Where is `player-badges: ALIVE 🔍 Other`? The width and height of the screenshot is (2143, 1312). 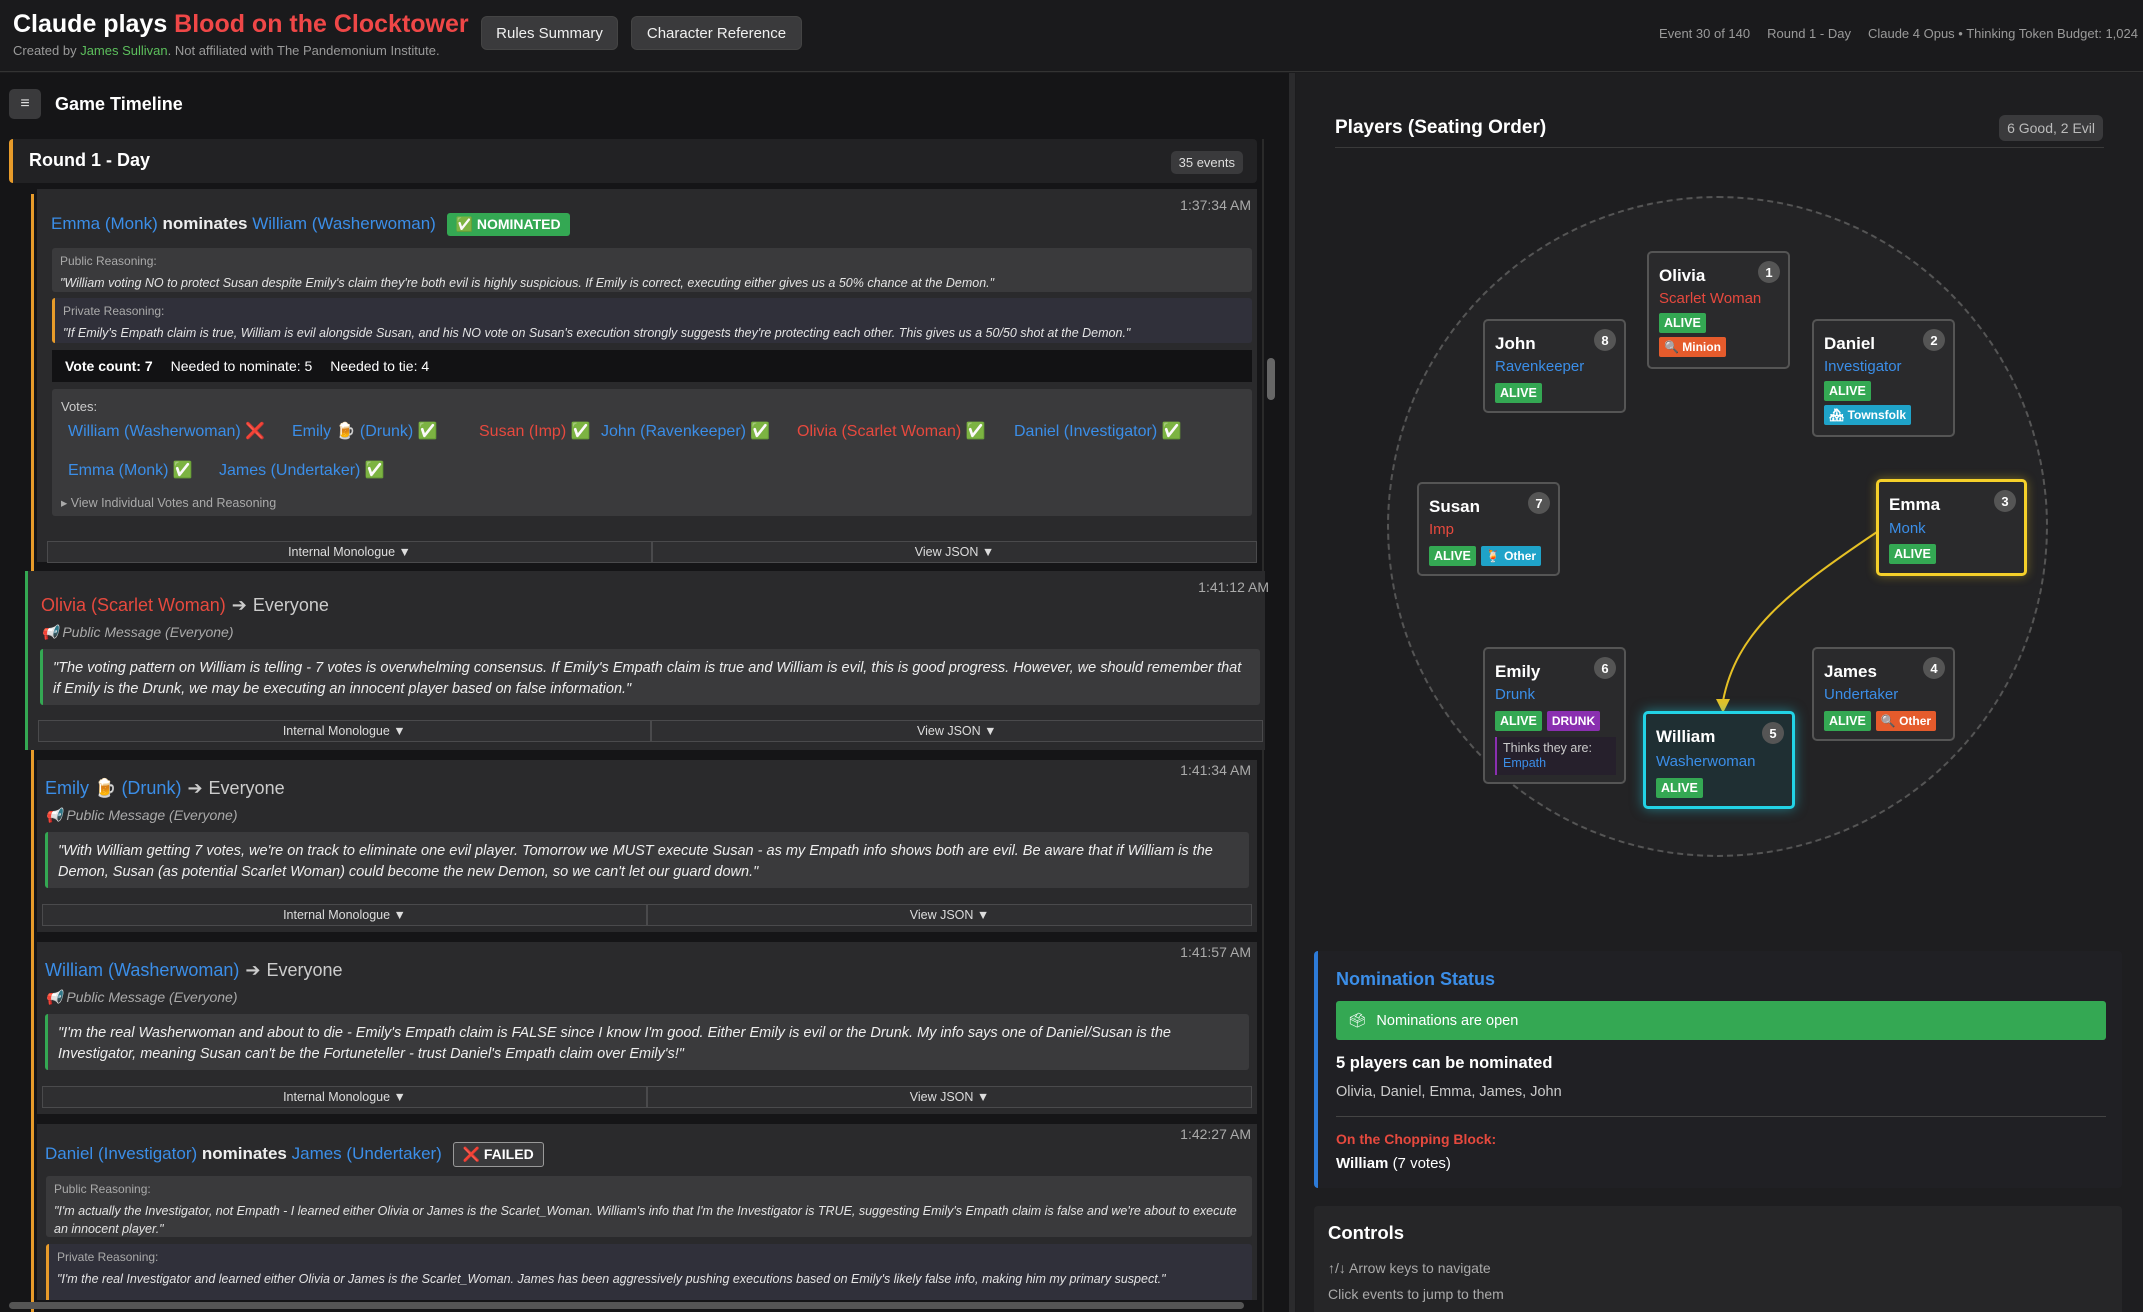
player-badges: ALIVE 🔍 Other is located at coordinates (1880, 721).